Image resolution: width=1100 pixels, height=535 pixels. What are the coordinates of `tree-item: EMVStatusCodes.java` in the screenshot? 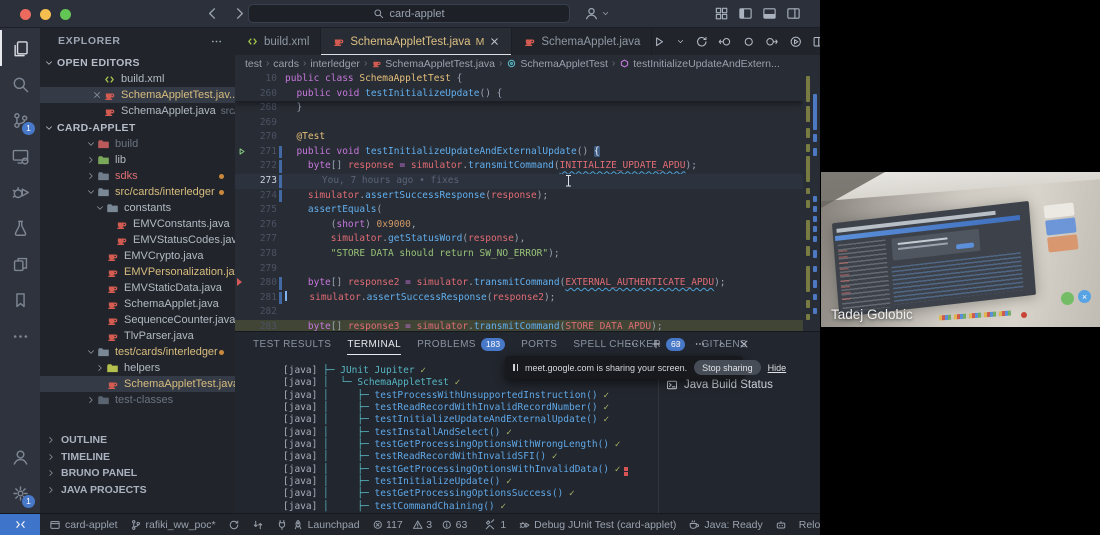 It's located at (137, 240).